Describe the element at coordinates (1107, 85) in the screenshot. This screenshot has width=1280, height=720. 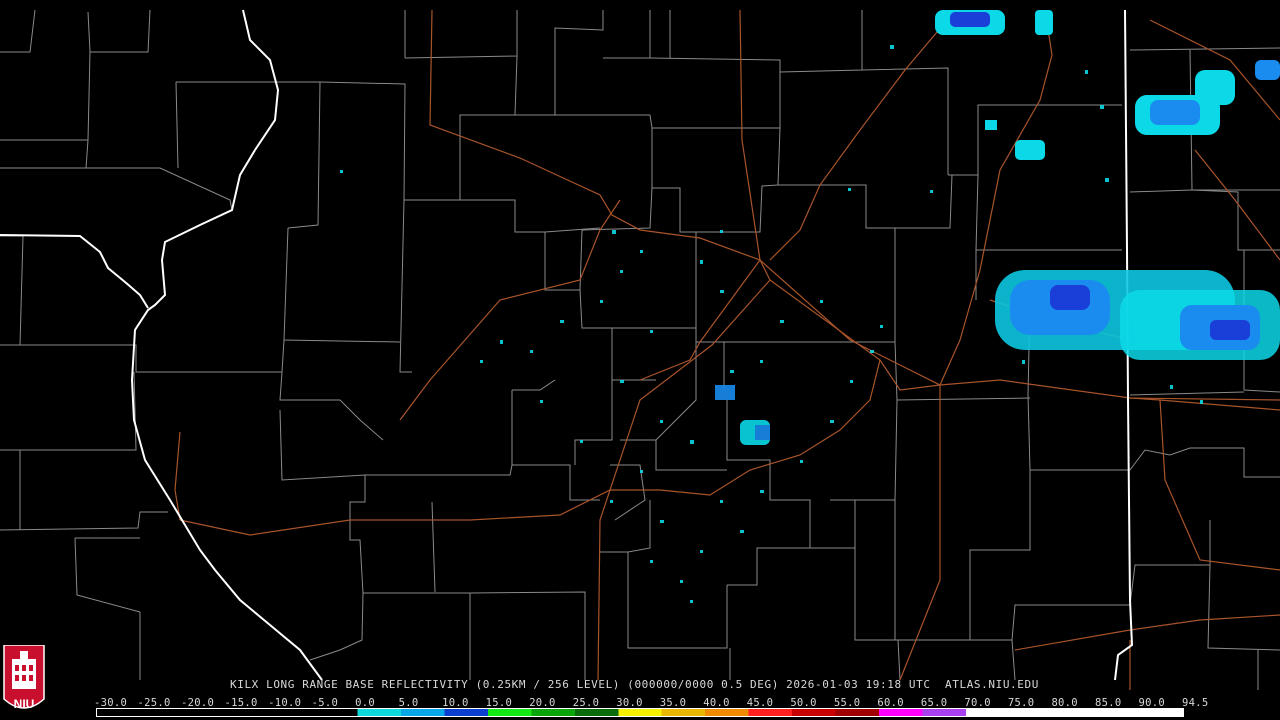
I see `echo-cluster-northeast` at that location.